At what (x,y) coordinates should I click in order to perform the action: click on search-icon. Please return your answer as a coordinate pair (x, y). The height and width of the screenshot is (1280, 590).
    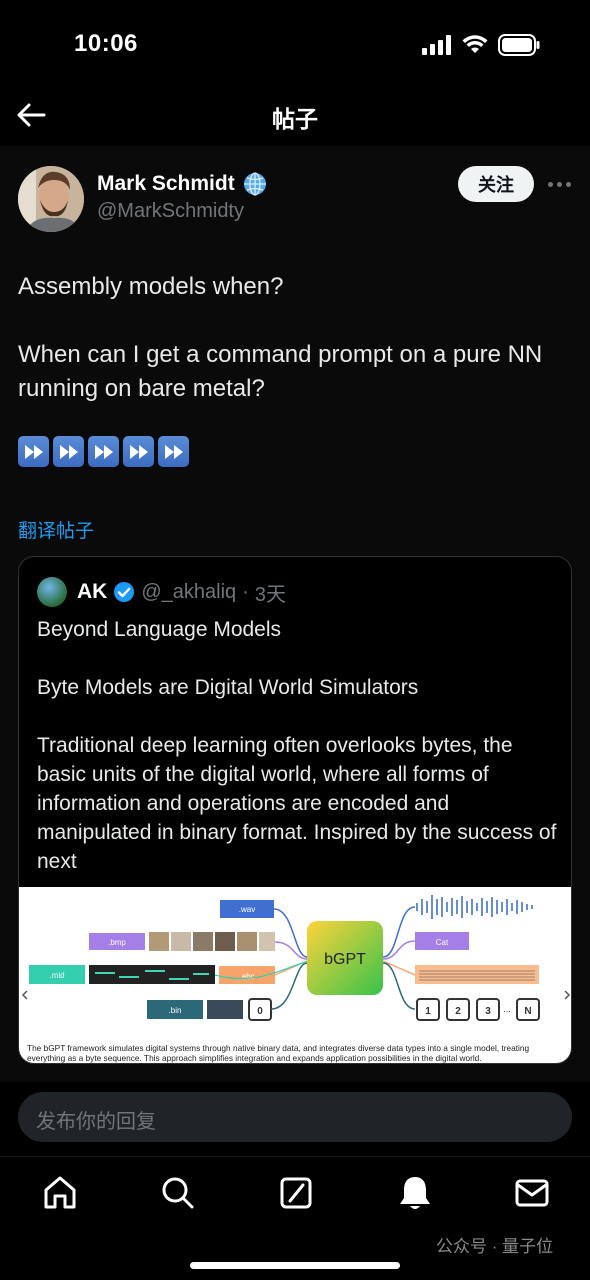
    Looking at the image, I should click on (178, 1193).